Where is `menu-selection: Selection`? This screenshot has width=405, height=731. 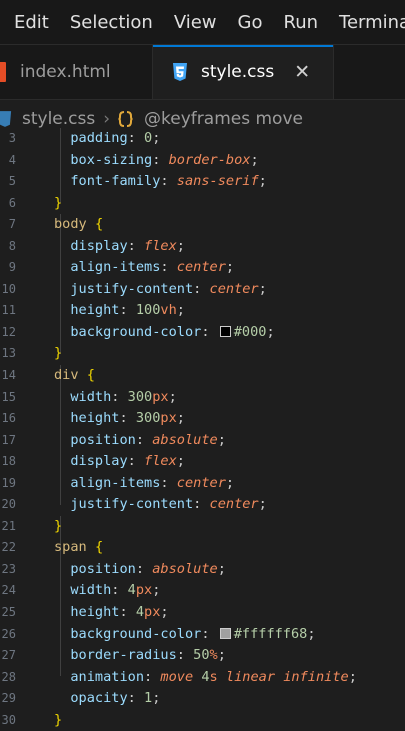
menu-selection: Selection is located at coordinates (111, 22).